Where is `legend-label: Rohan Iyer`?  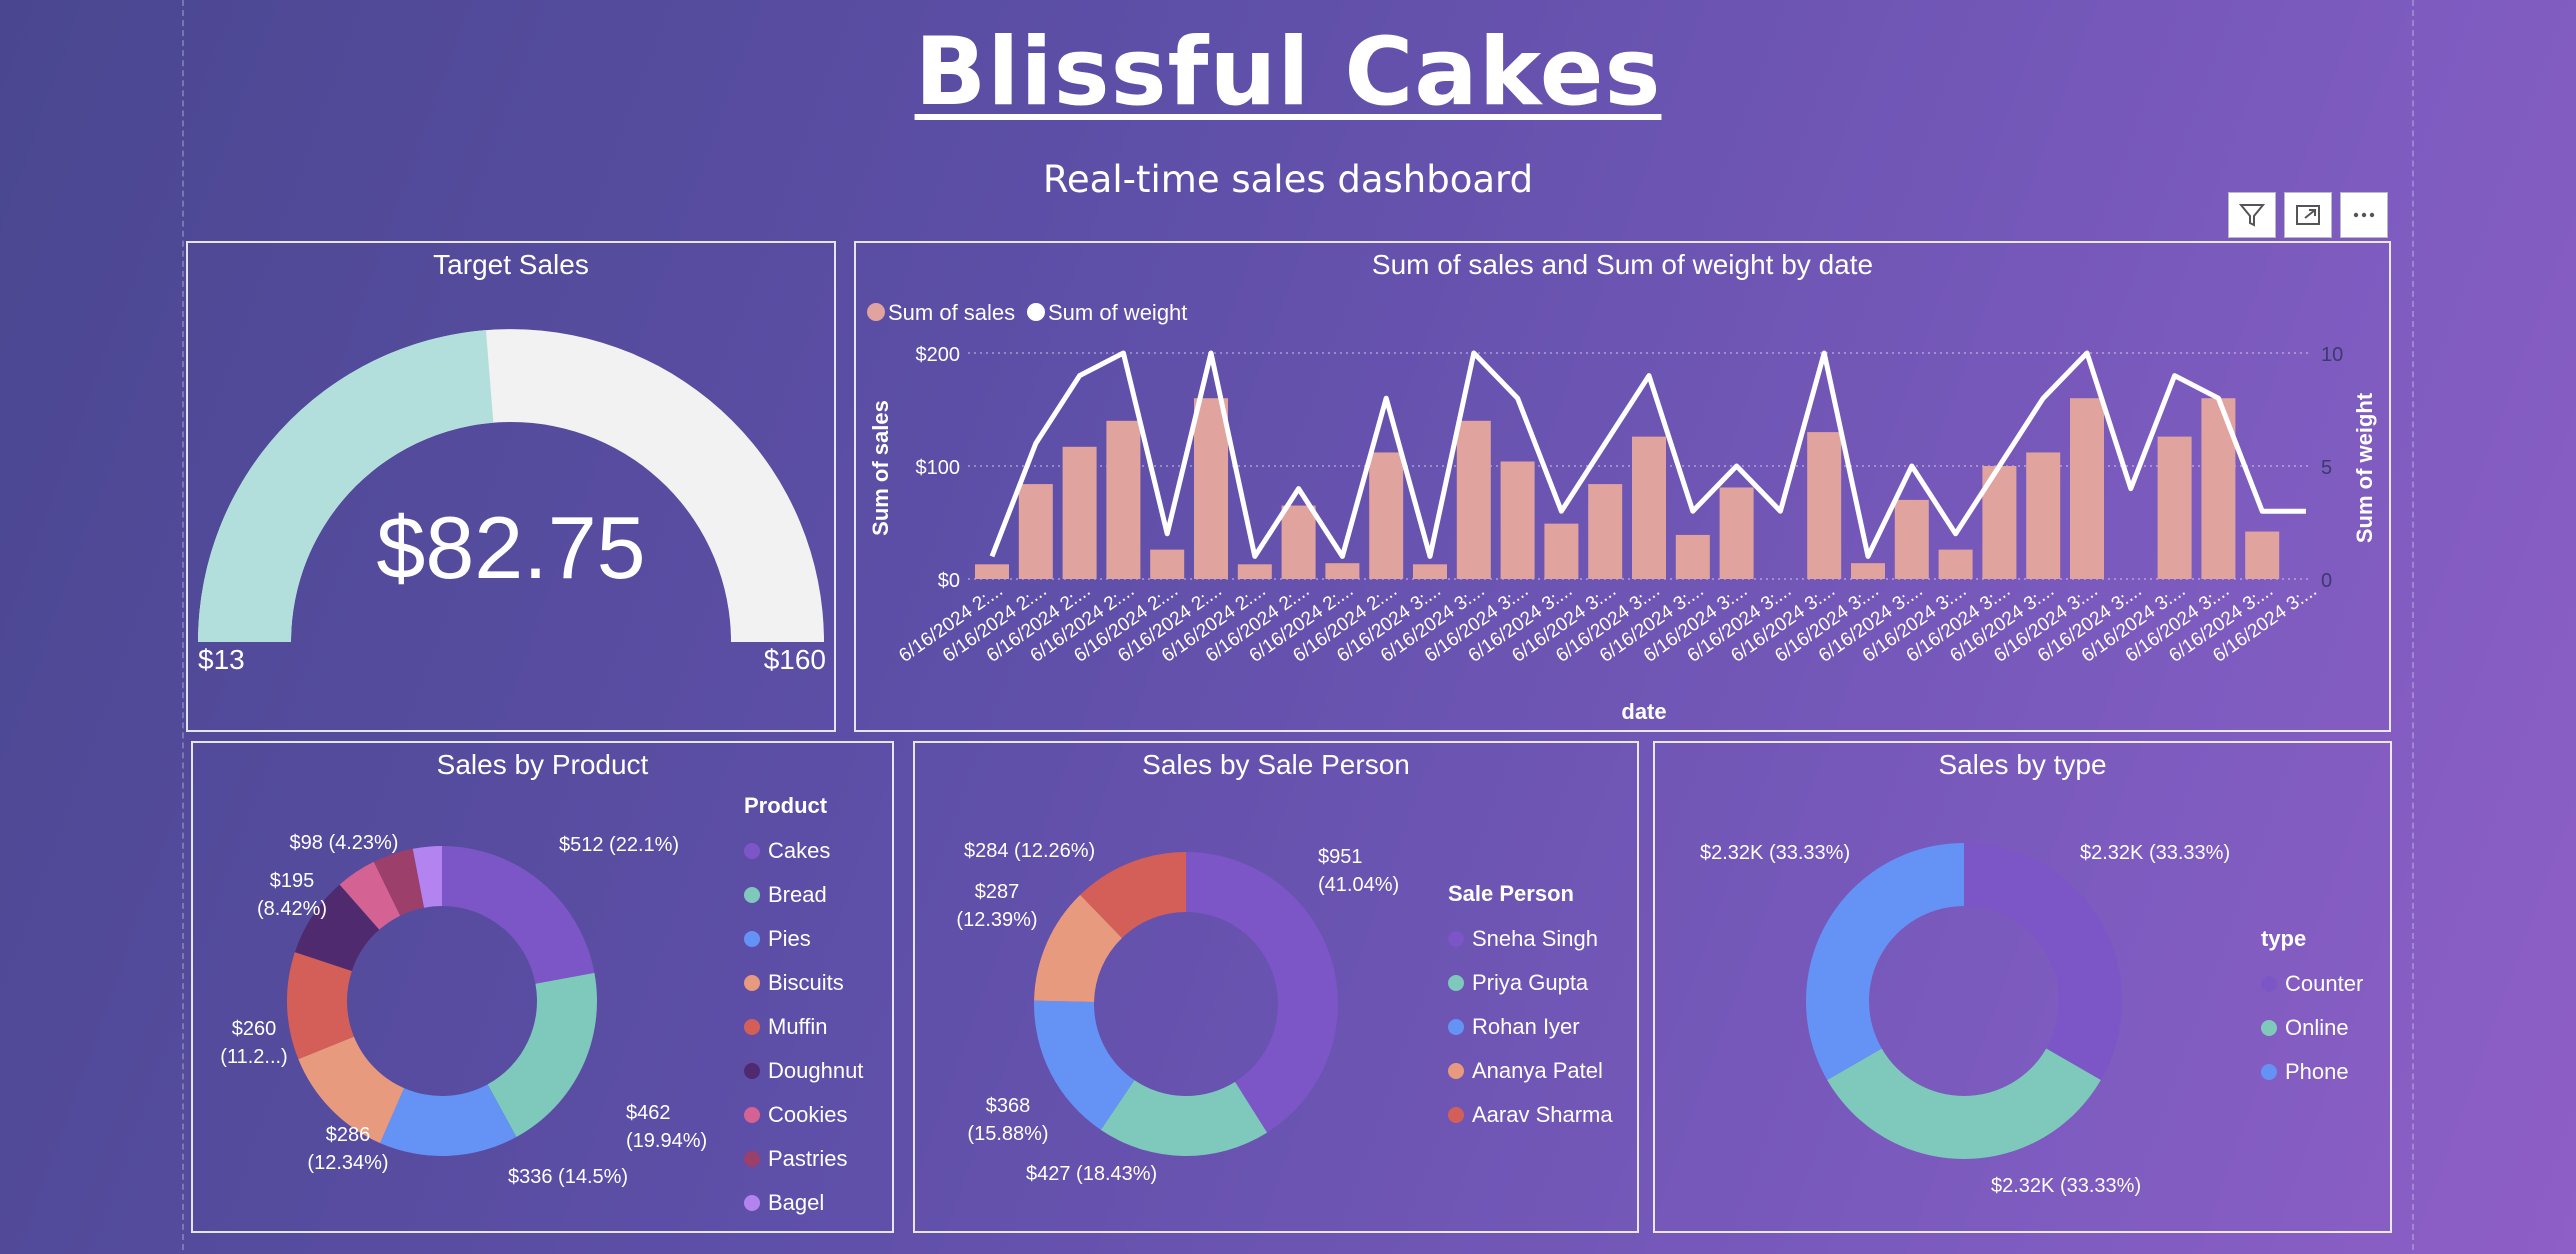
legend-label: Rohan Iyer is located at coordinates (1526, 1026).